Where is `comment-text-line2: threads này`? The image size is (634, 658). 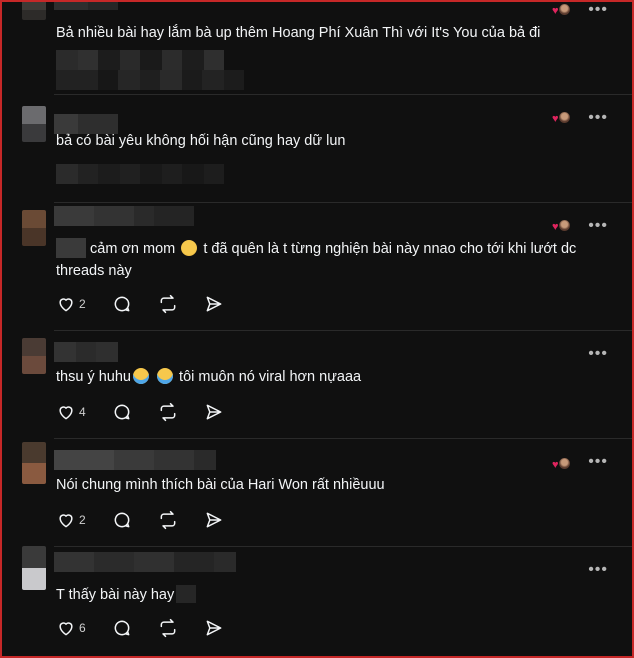 comment-text-line2: threads này is located at coordinates (94, 271).